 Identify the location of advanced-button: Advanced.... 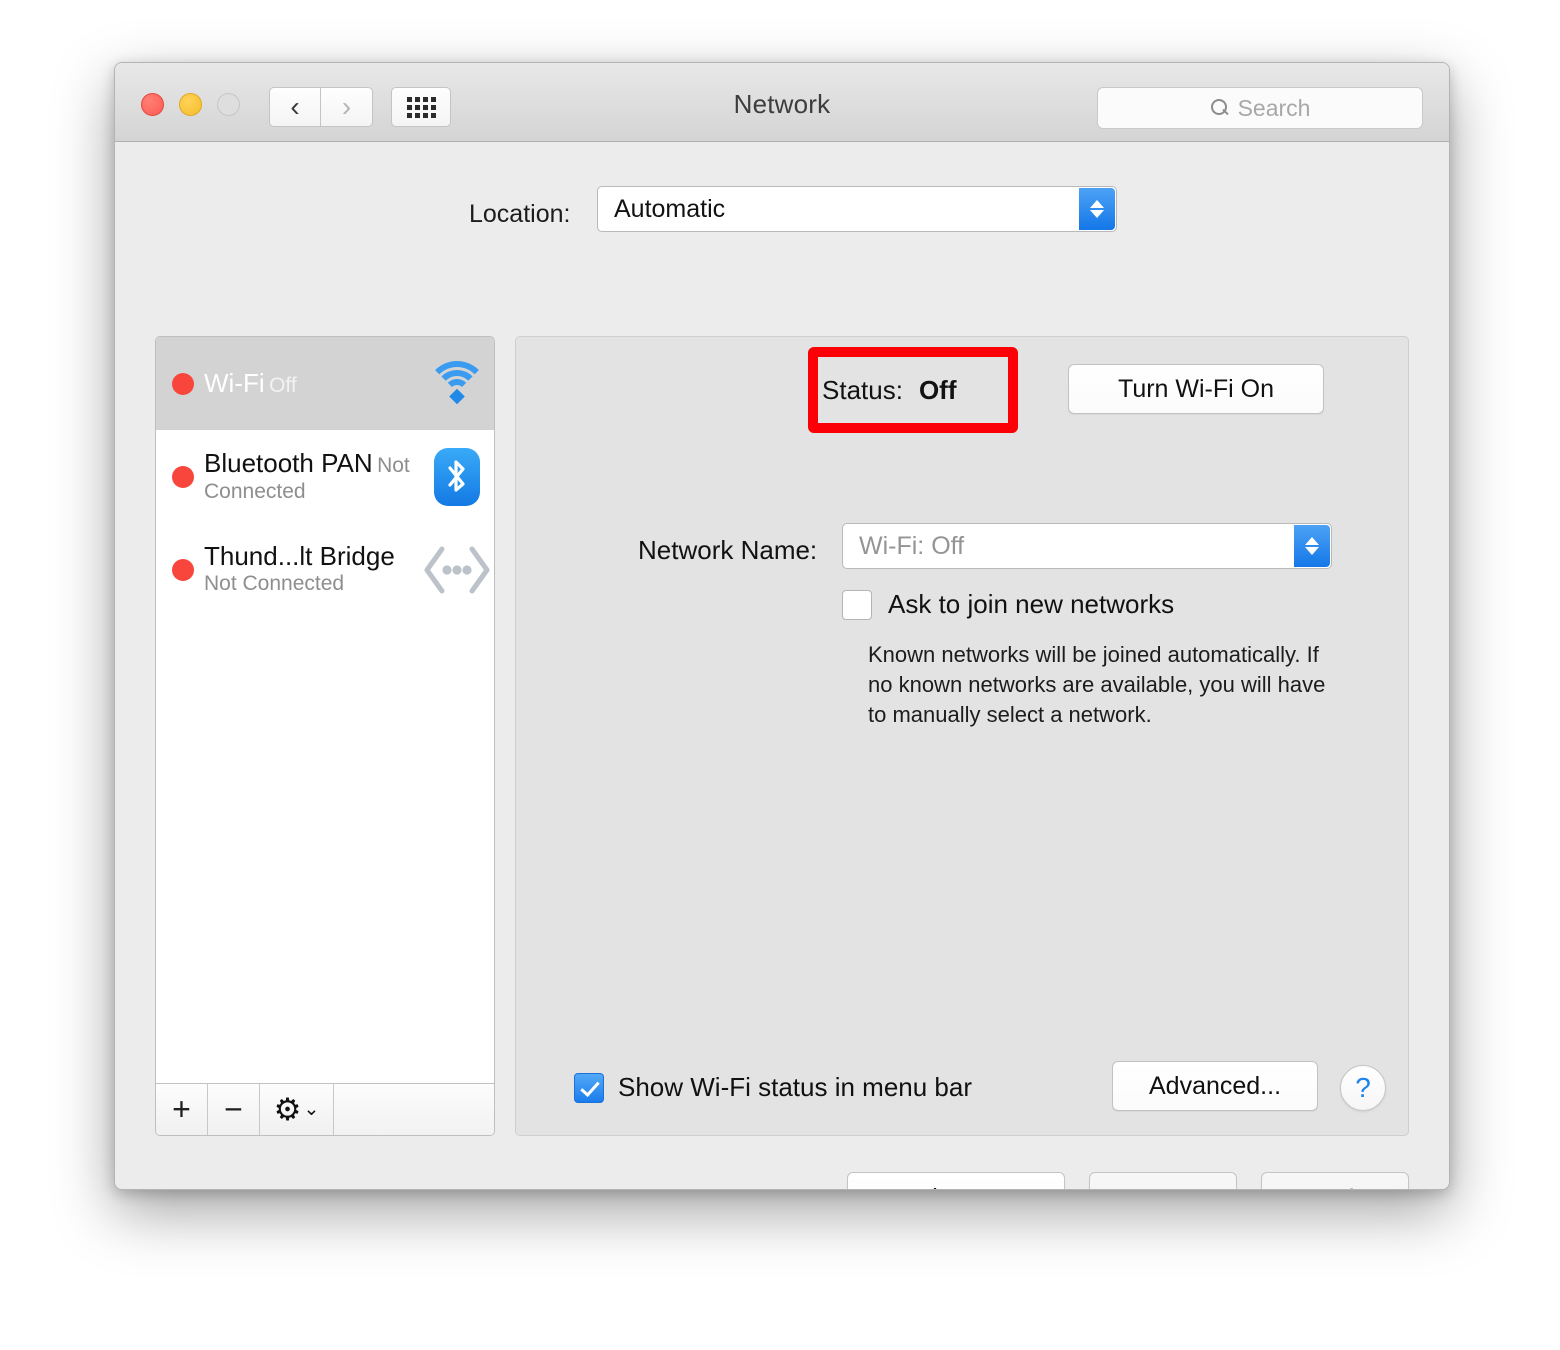
(1215, 1086).